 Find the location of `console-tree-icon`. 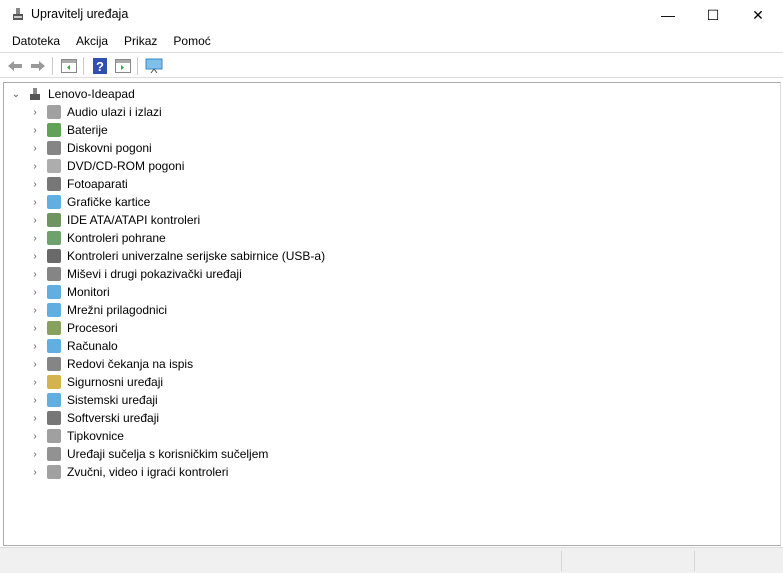

console-tree-icon is located at coordinates (69, 65).